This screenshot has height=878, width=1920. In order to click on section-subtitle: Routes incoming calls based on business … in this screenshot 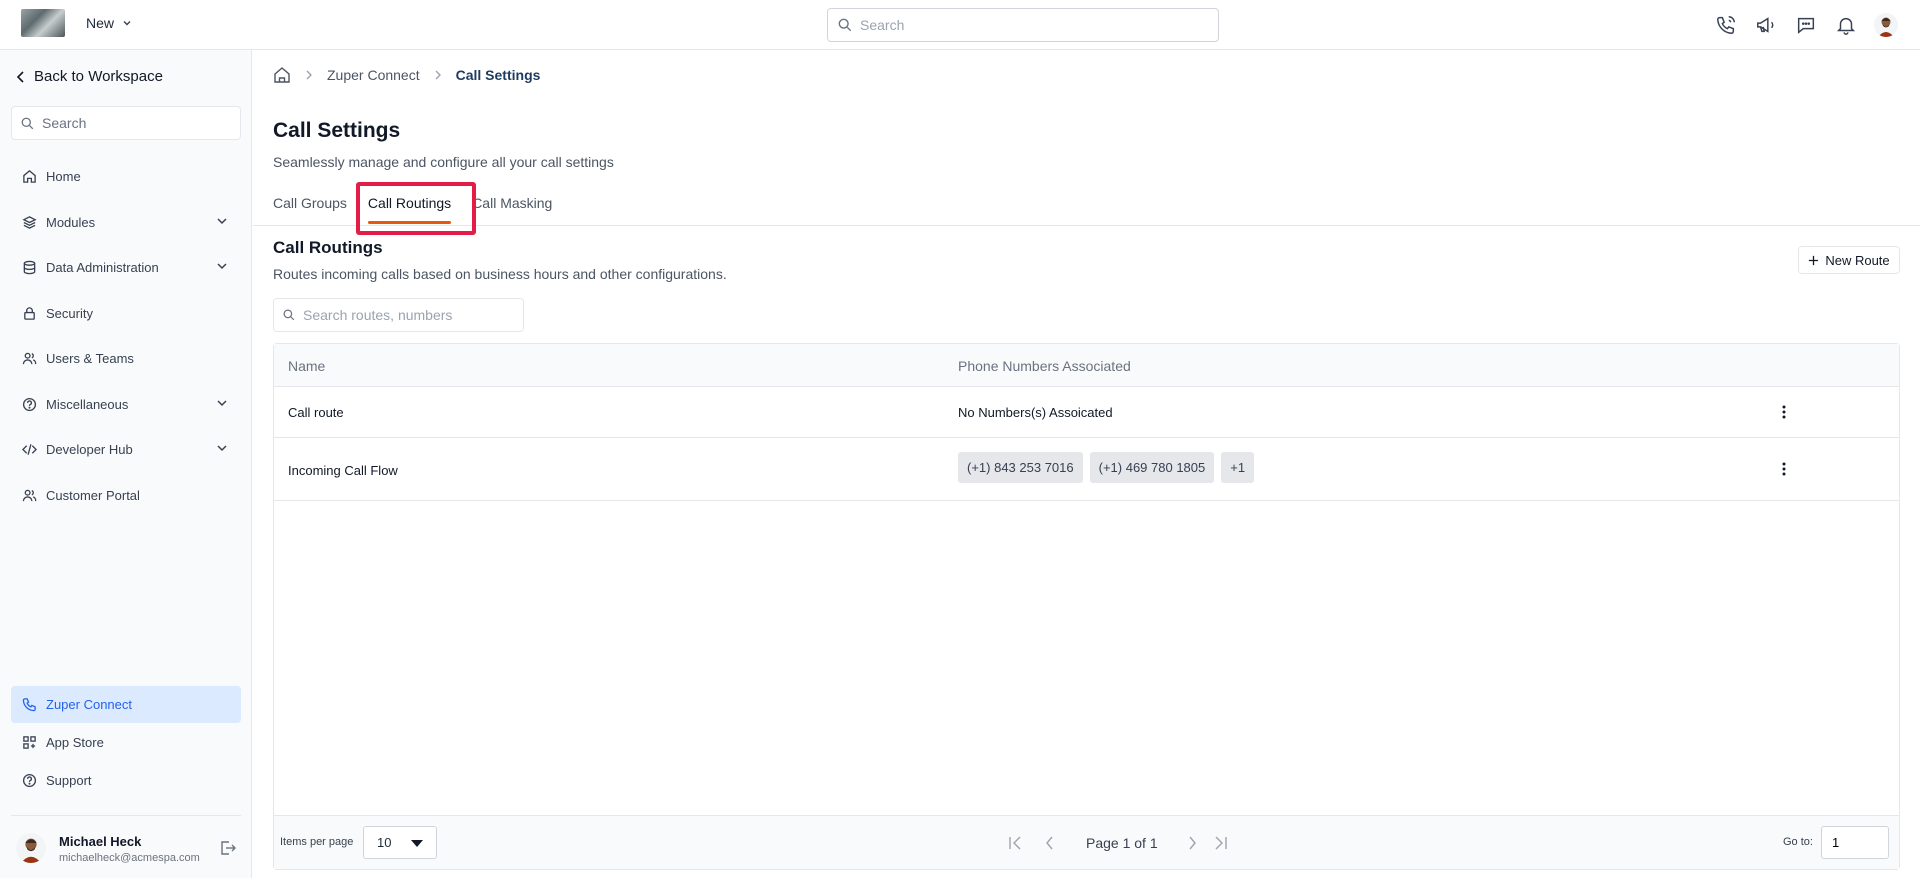, I will do `click(500, 274)`.